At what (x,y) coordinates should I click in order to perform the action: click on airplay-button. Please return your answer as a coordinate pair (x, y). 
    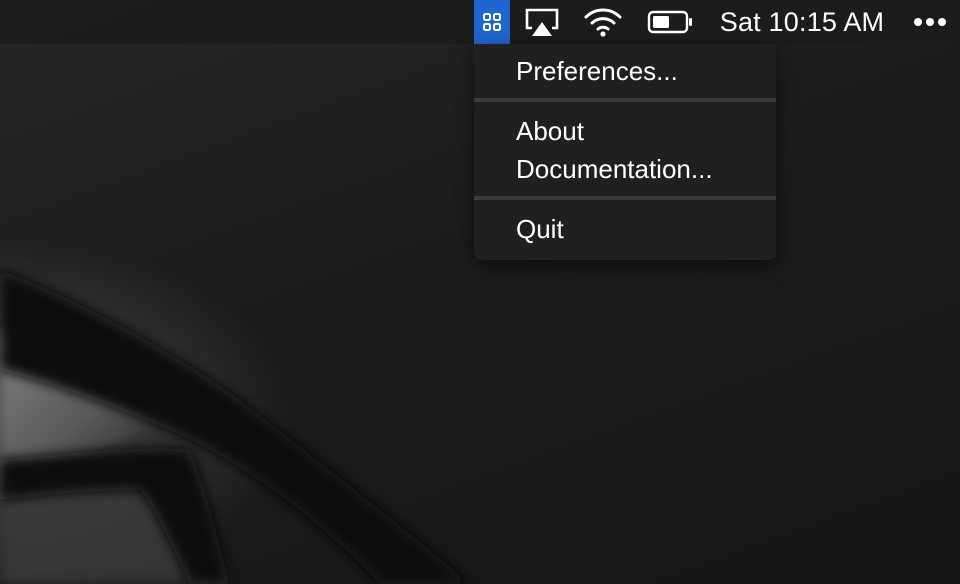
    Looking at the image, I should click on (542, 22).